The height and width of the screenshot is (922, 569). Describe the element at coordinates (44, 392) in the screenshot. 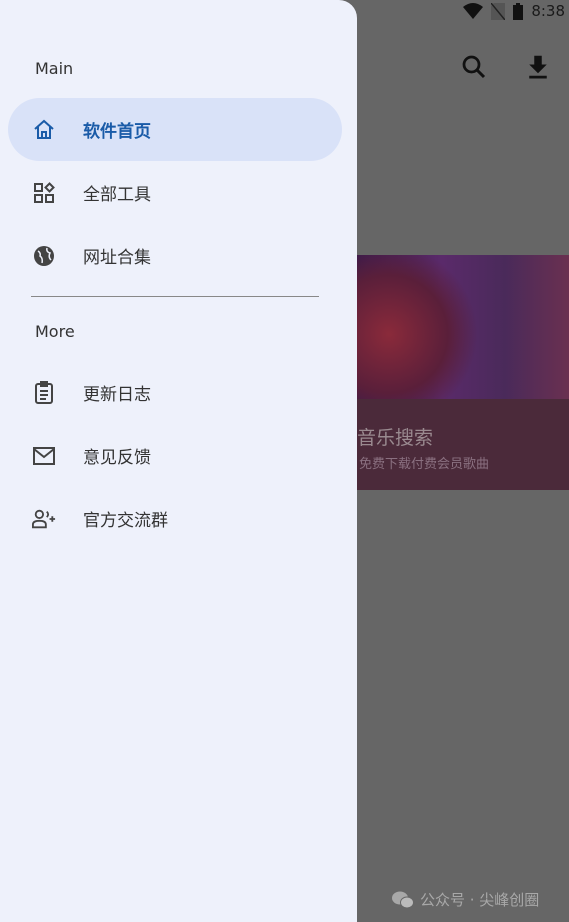

I see `clipboard-icon` at that location.